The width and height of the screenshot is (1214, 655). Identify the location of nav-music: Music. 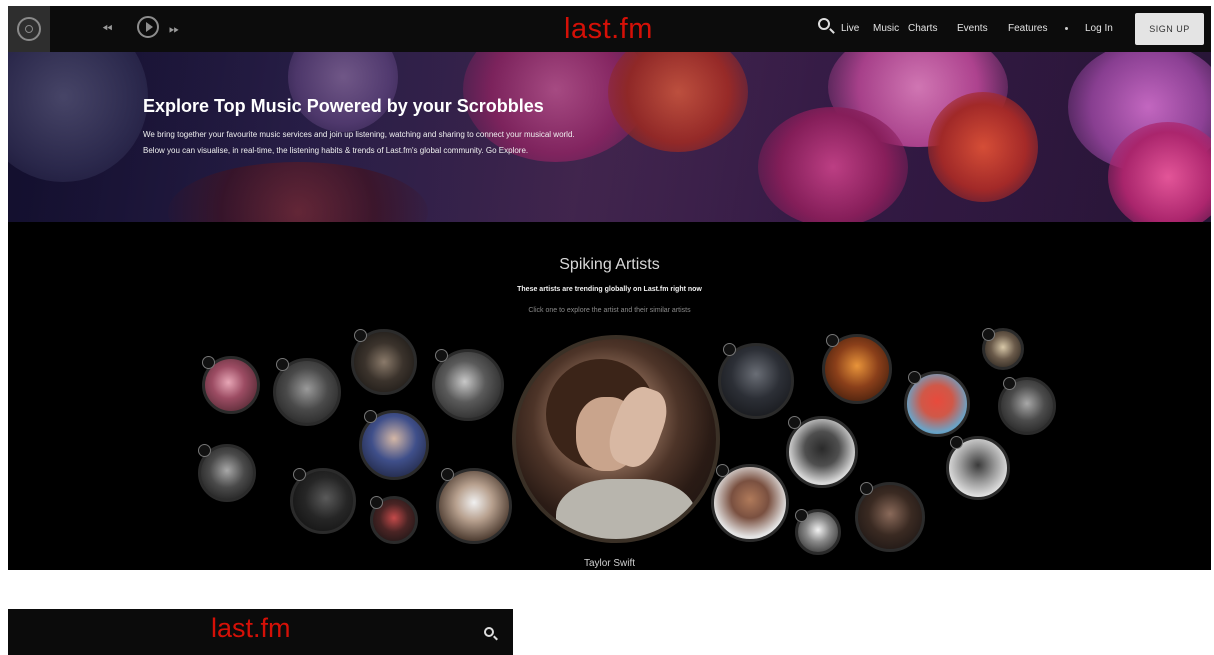
(886, 28).